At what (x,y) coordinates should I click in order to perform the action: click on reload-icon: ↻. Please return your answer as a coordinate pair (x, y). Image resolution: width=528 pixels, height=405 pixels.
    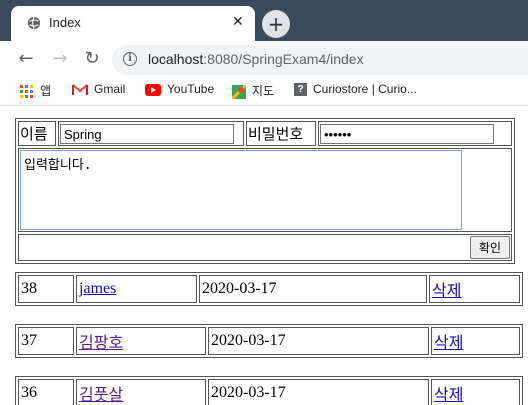
    Looking at the image, I should click on (92, 59).